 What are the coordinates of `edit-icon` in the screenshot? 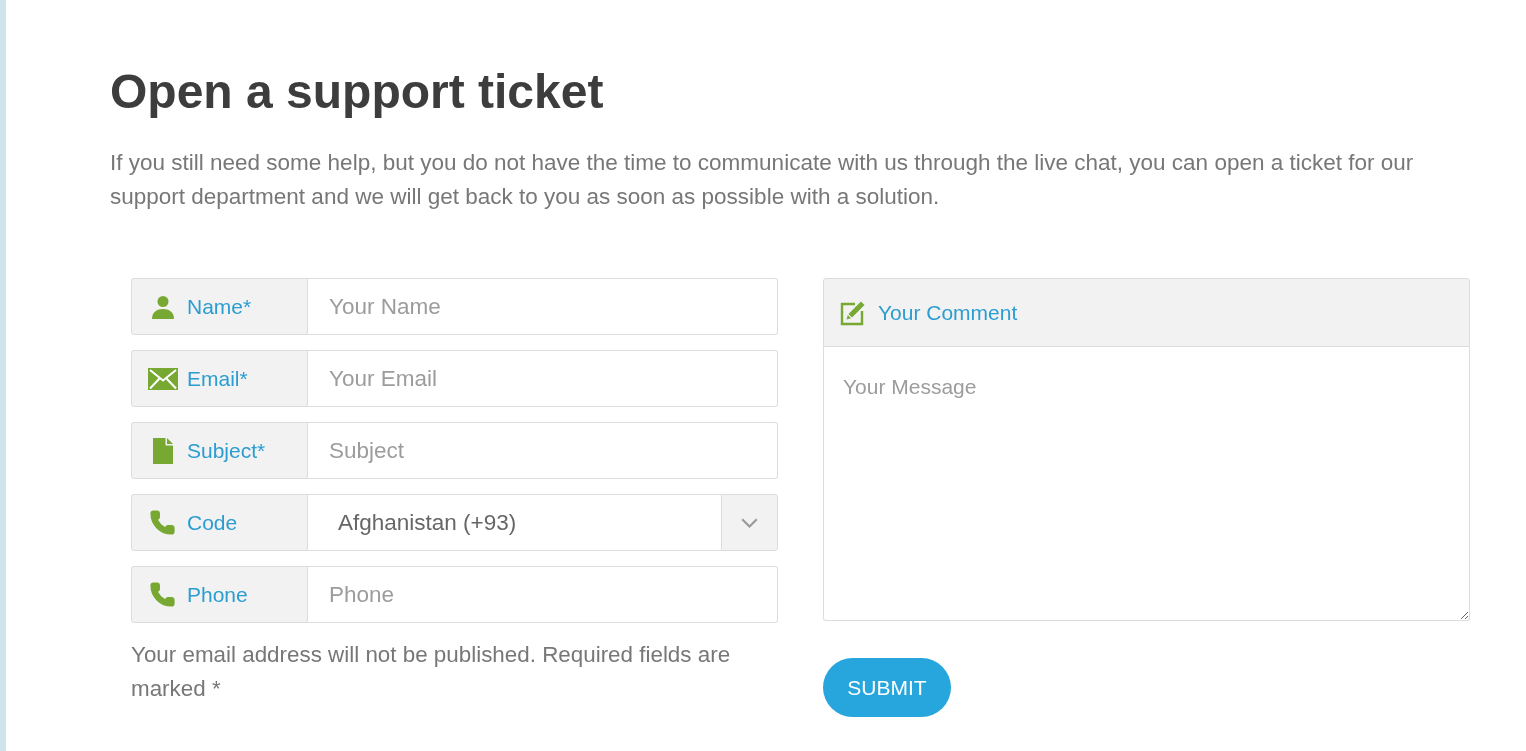 It's located at (853, 312).